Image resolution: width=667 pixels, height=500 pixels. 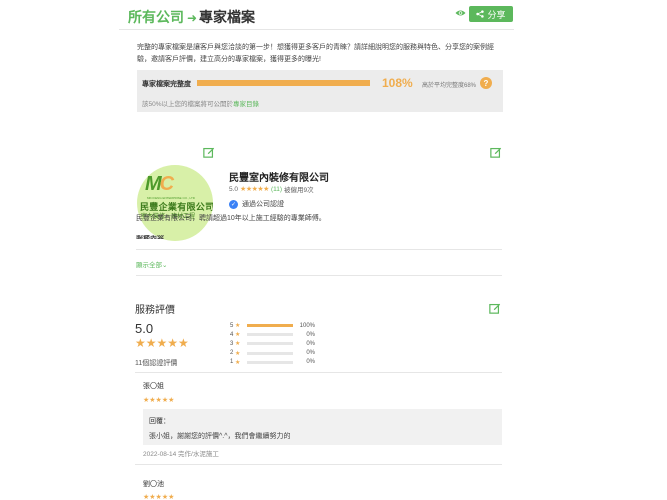 I want to click on edit-logo-icon, so click(x=209, y=152).